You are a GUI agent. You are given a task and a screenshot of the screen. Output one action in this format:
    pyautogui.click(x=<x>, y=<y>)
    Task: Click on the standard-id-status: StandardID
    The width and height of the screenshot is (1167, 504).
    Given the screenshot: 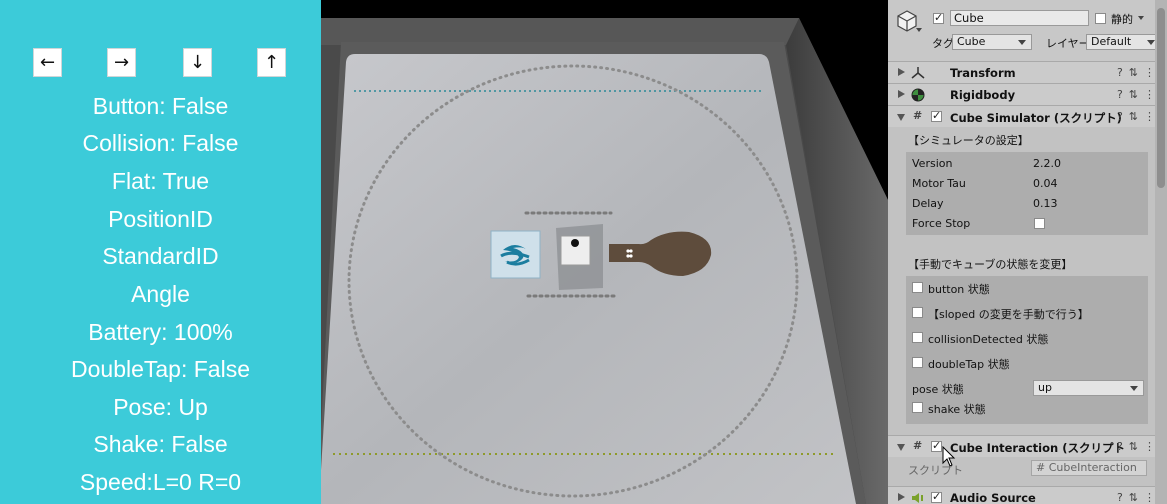 What is the action you would take?
    pyautogui.click(x=160, y=256)
    